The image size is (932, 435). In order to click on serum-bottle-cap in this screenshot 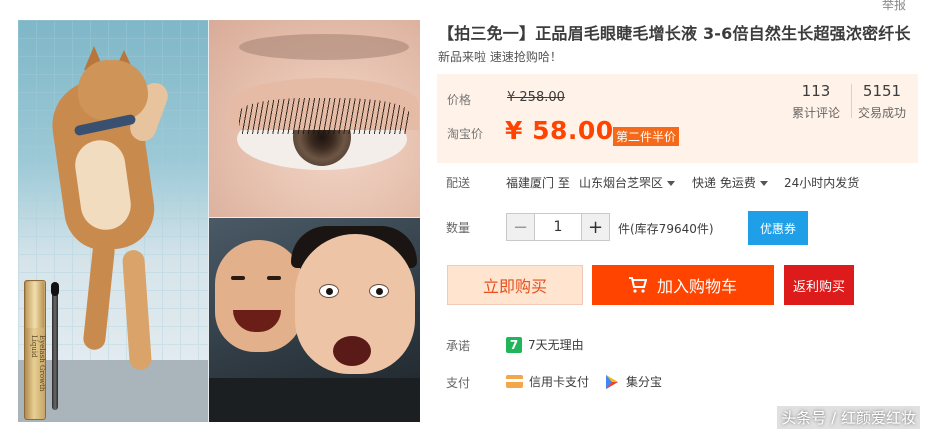, I will do `click(35, 305)`.